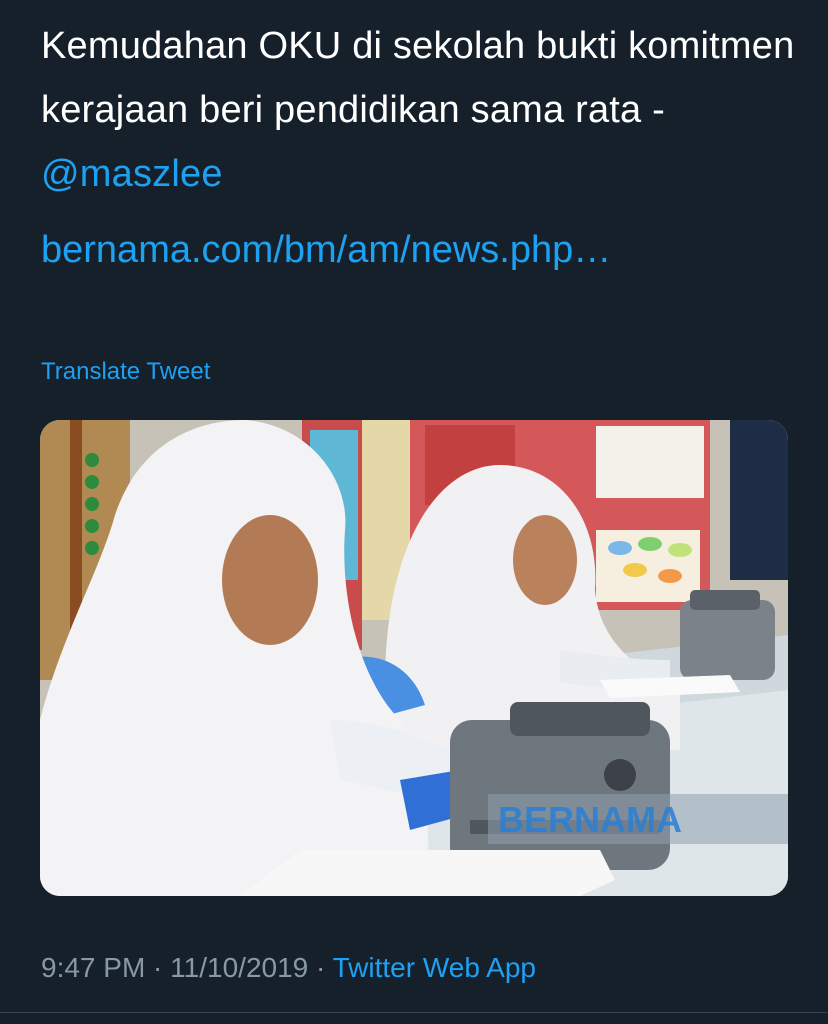 This screenshot has width=828, height=1024. What do you see at coordinates (427, 873) in the screenshot?
I see `paper-stack` at bounding box center [427, 873].